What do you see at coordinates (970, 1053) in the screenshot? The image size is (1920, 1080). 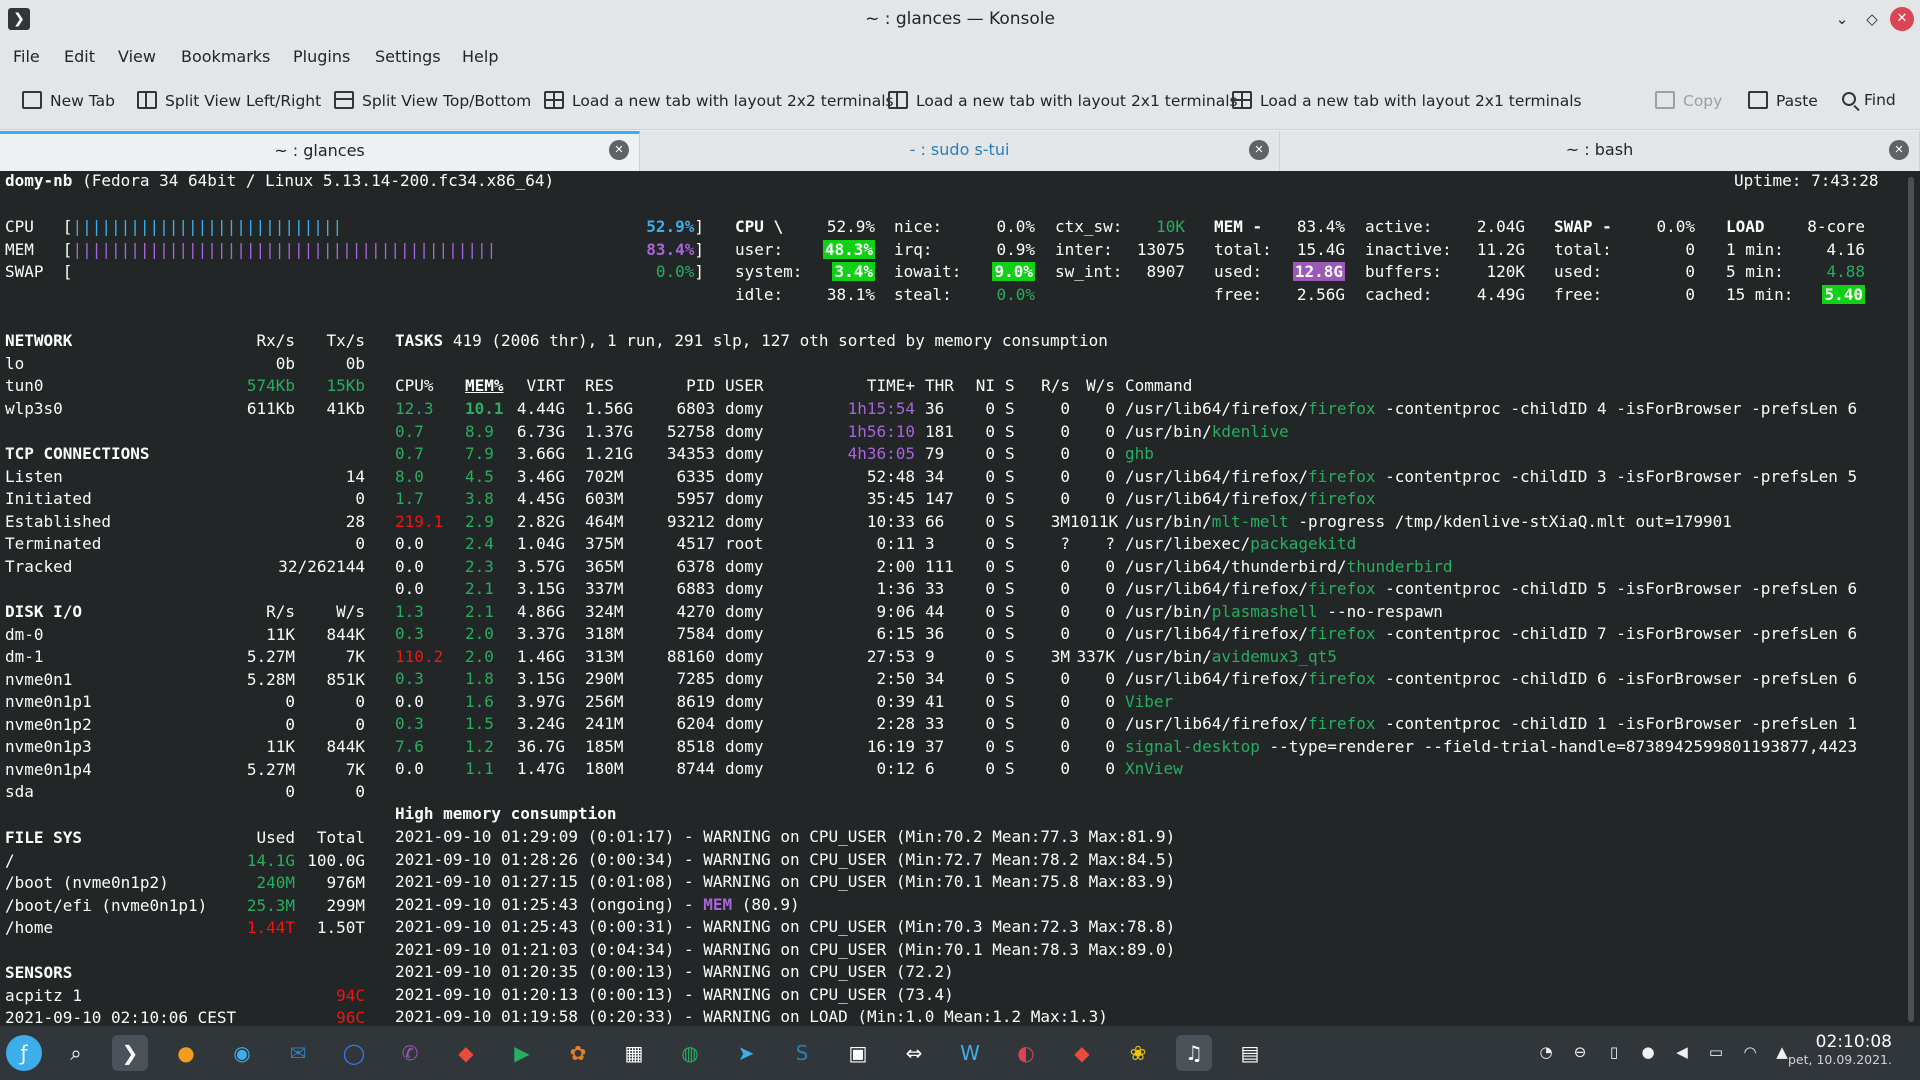 I see `writer-icon: W` at bounding box center [970, 1053].